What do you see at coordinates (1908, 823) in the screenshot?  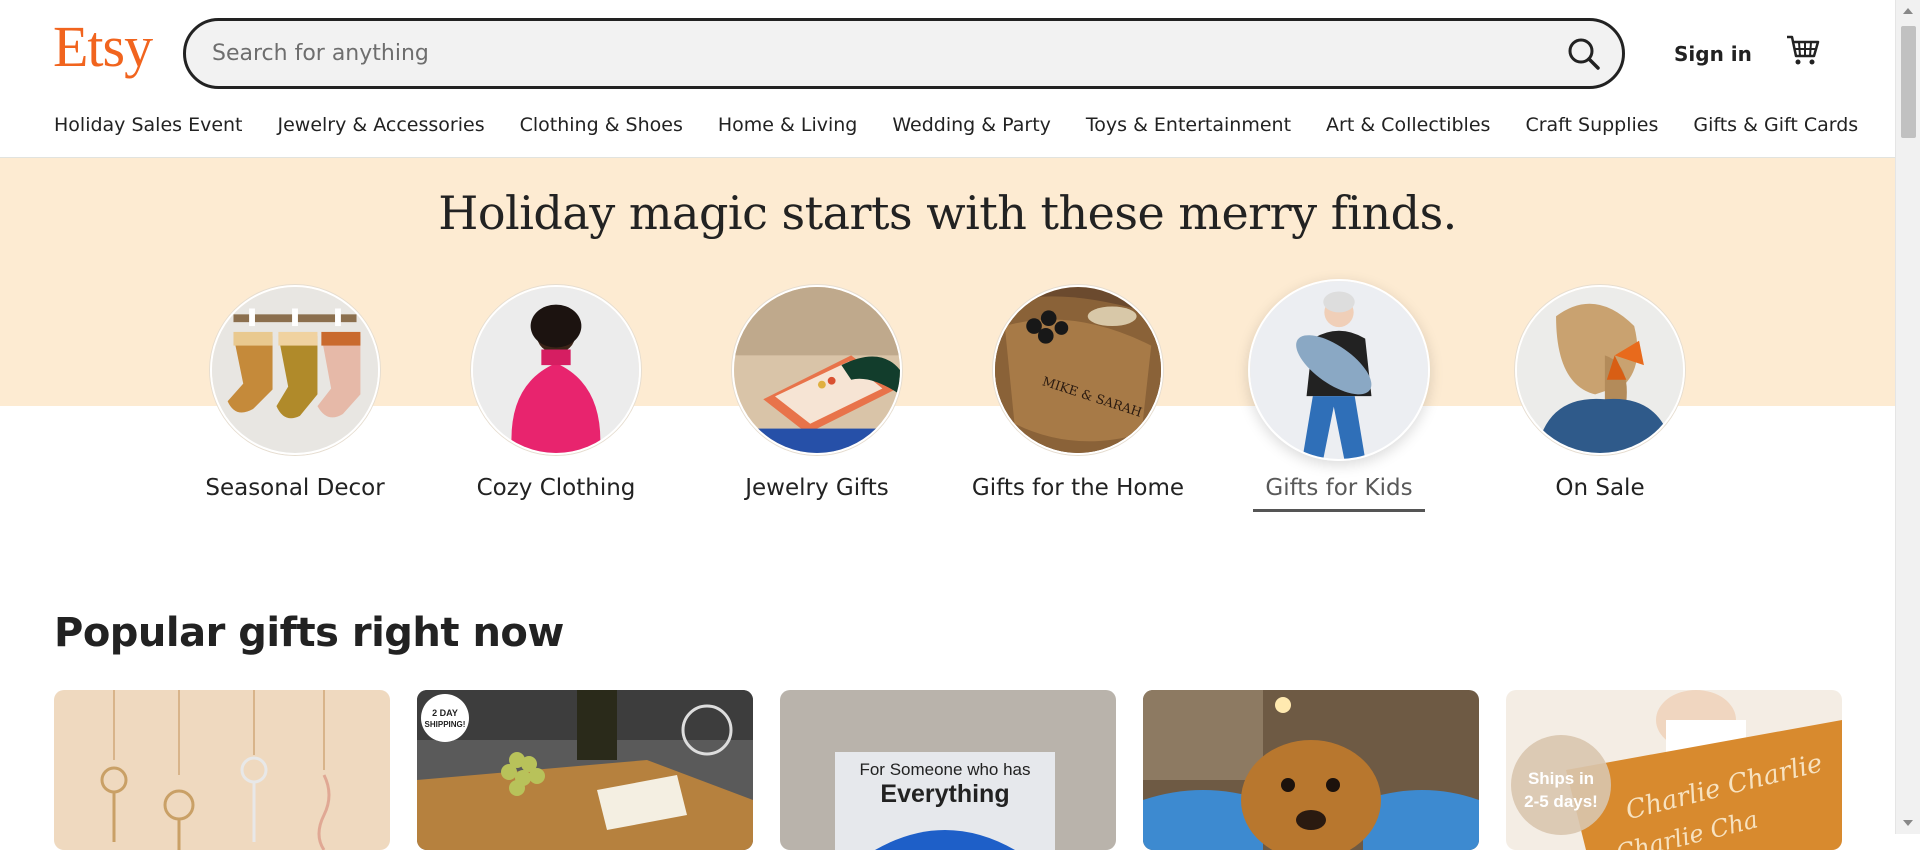 I see `scroll-down-arrow-icon` at bounding box center [1908, 823].